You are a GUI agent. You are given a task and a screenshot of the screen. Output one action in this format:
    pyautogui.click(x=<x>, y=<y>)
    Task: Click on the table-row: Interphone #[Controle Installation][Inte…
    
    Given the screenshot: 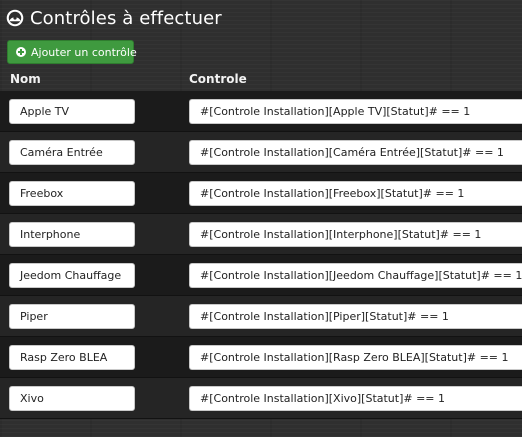 What is the action you would take?
    pyautogui.click(x=261, y=234)
    